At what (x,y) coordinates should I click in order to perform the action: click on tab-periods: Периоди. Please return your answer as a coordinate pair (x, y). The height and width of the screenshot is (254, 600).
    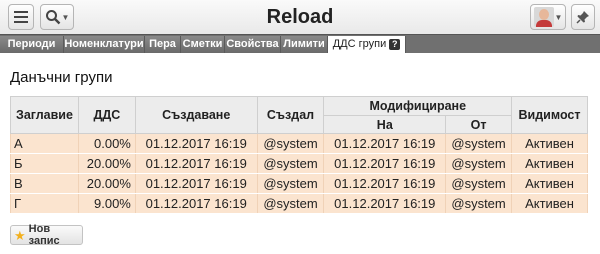
    Looking at the image, I should click on (32, 44).